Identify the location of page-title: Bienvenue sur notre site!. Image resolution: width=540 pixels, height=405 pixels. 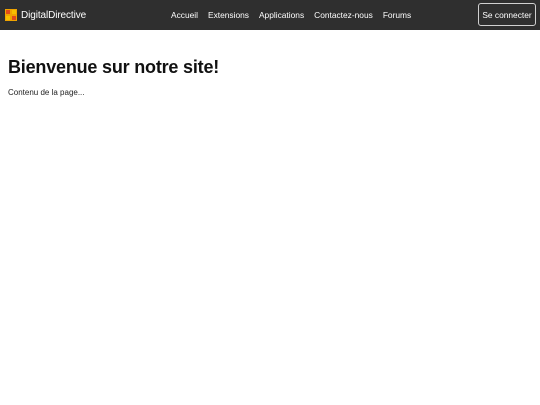
(114, 67).